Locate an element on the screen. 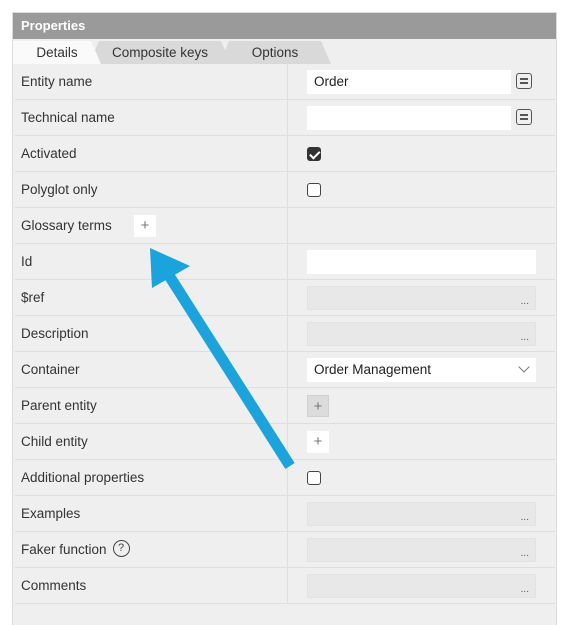 This screenshot has height=625, width=567. tab-options: Options is located at coordinates (275, 52).